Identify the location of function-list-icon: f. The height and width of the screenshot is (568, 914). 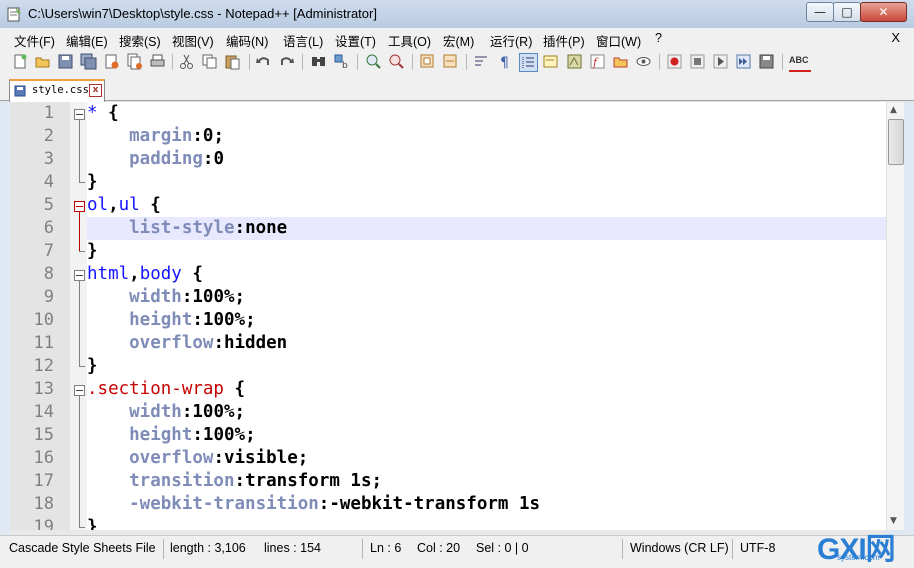
(597, 61).